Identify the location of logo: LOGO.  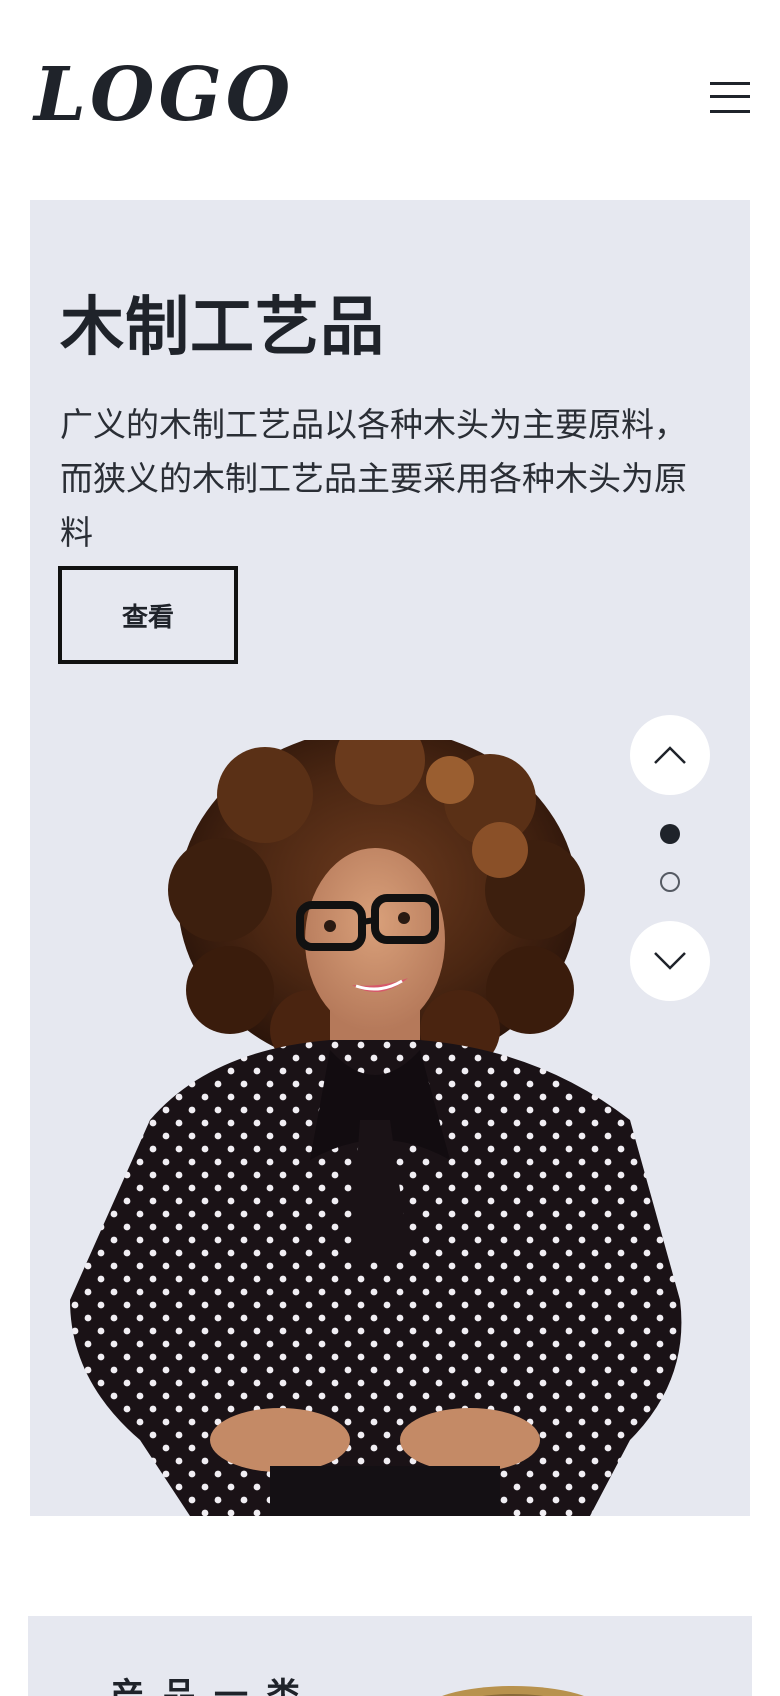
(164, 95).